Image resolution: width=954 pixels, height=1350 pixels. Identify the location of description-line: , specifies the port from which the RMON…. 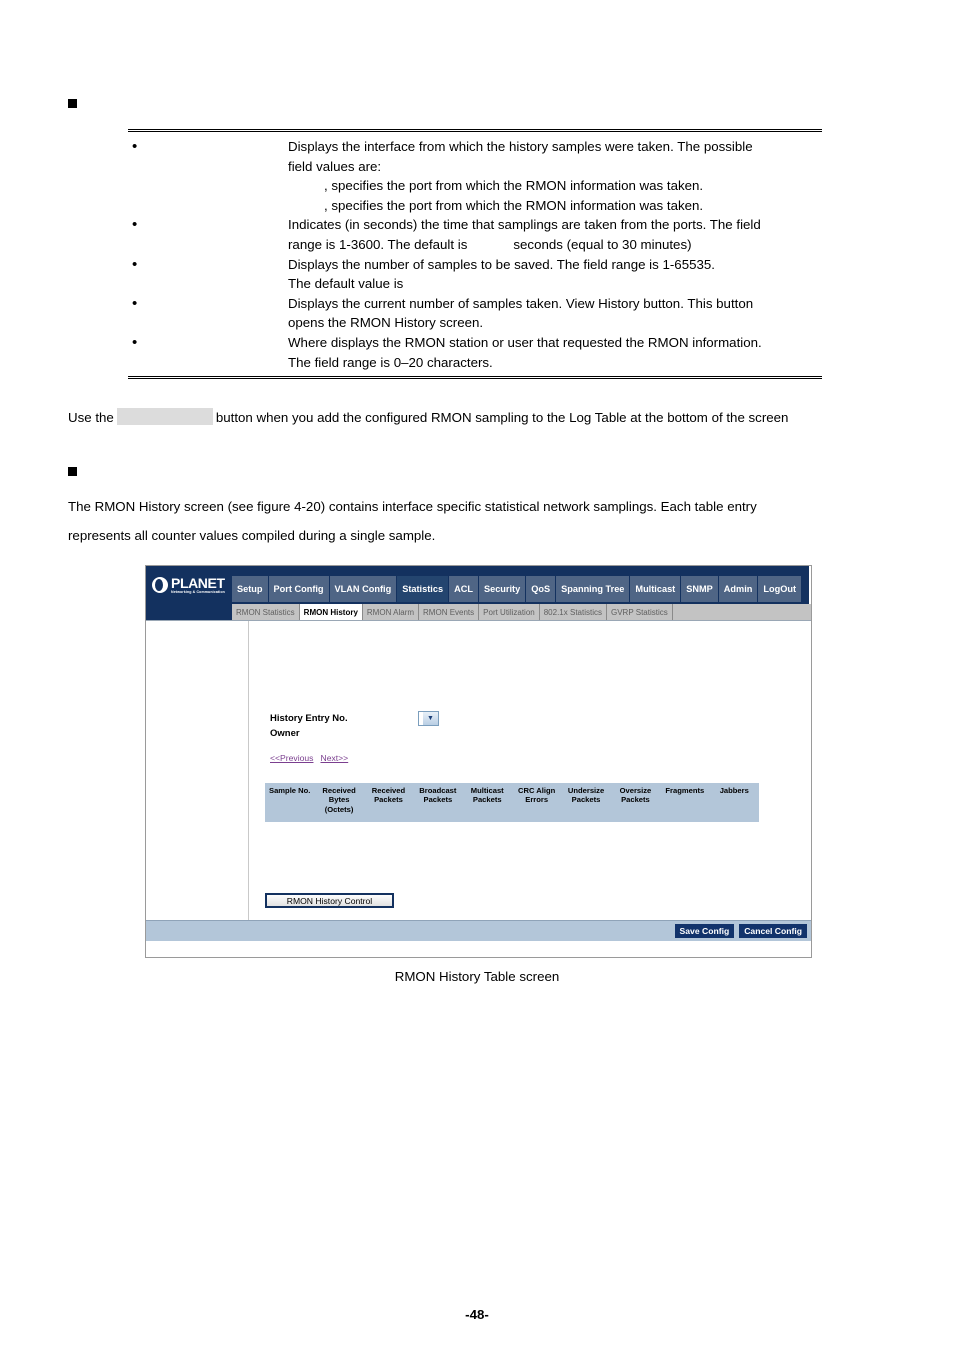
(514, 186).